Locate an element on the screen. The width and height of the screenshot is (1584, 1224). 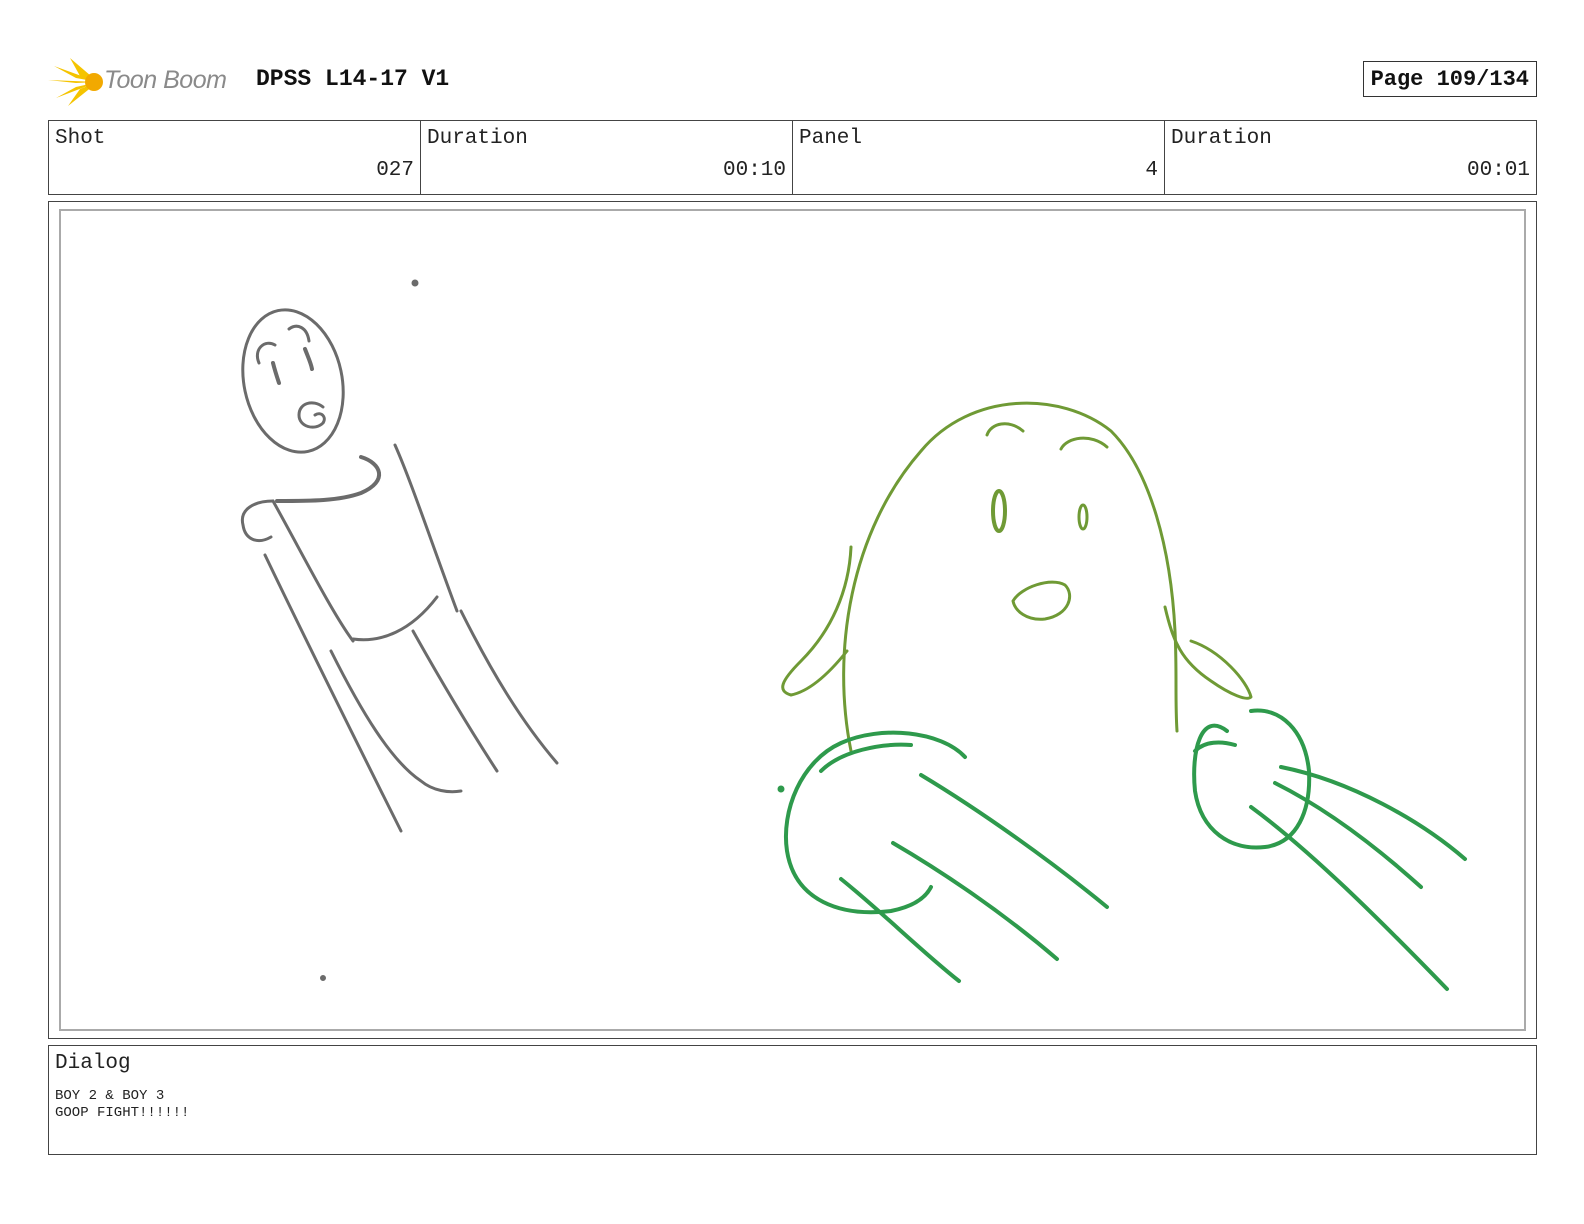
goop-right-brow is located at coordinates (1084, 443).